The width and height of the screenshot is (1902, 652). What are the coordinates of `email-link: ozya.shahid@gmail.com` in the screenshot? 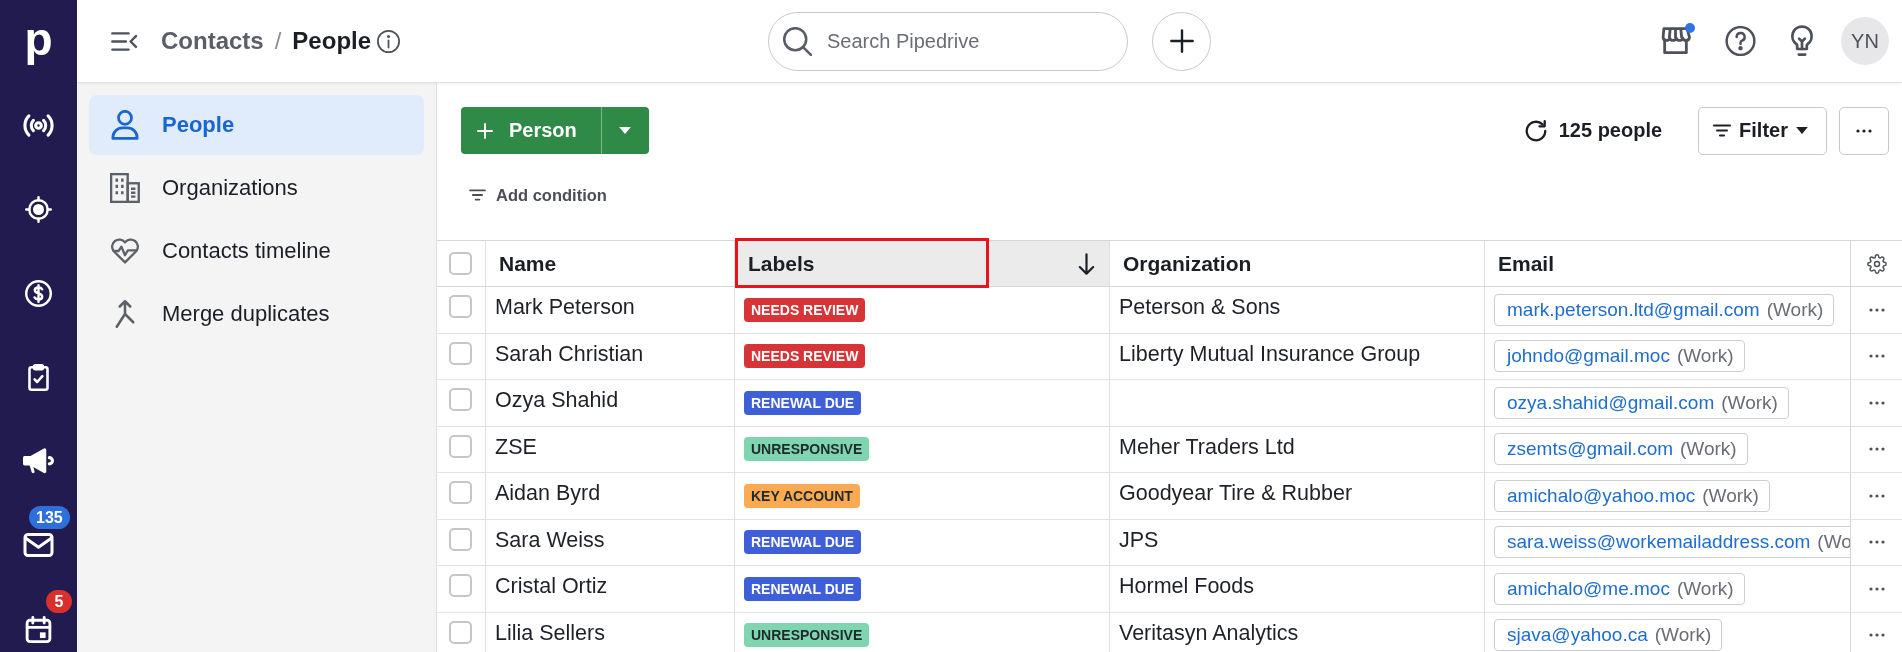 It's located at (1611, 402).